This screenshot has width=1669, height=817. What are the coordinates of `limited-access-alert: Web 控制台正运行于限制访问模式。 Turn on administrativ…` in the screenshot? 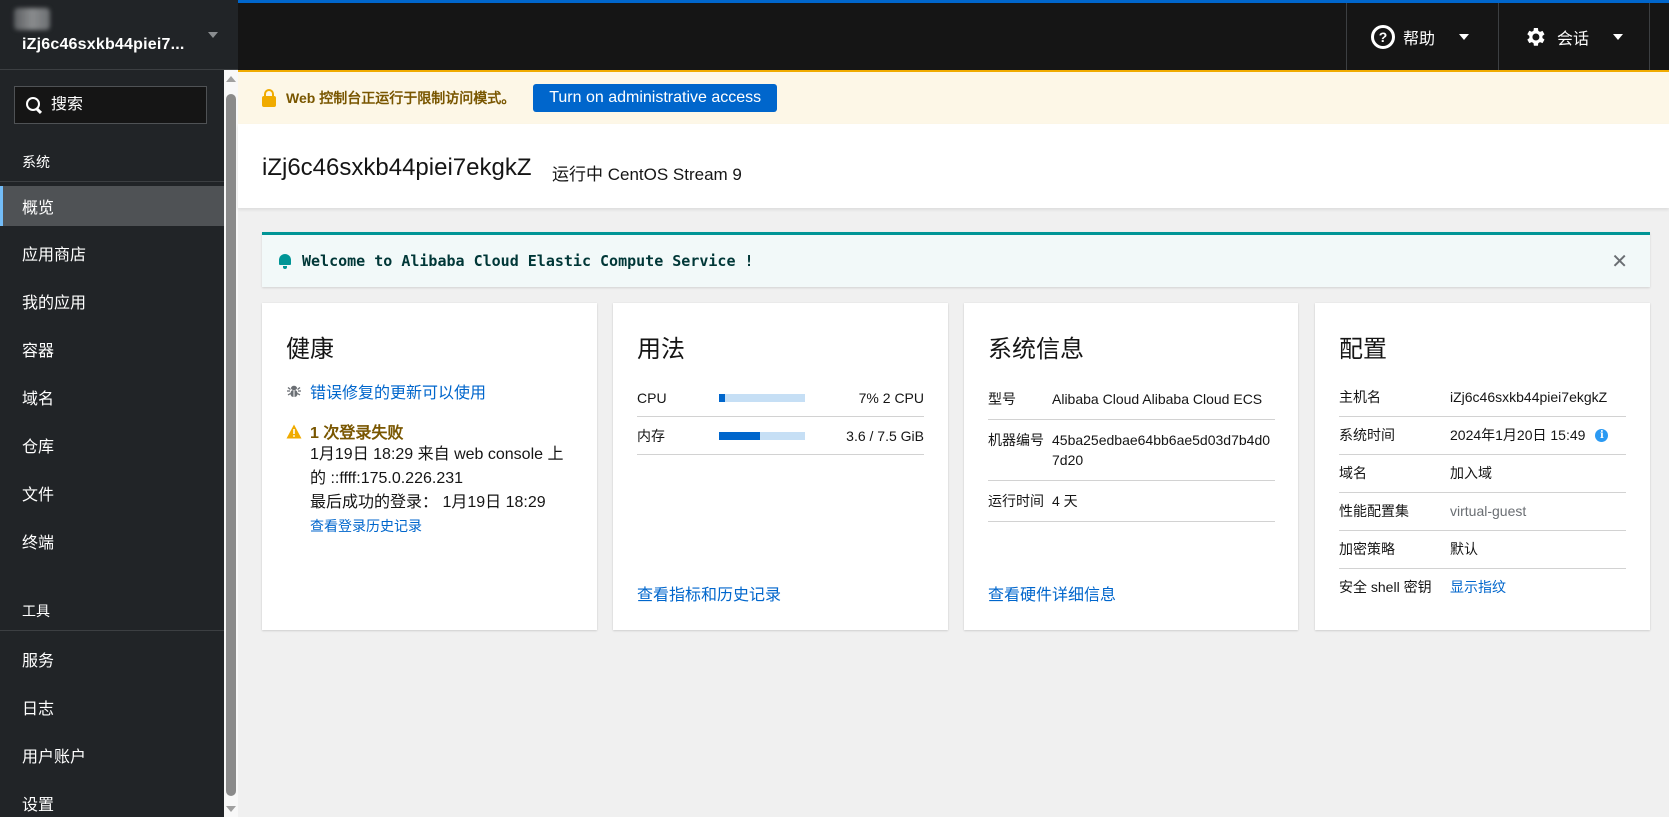 It's located at (953, 97).